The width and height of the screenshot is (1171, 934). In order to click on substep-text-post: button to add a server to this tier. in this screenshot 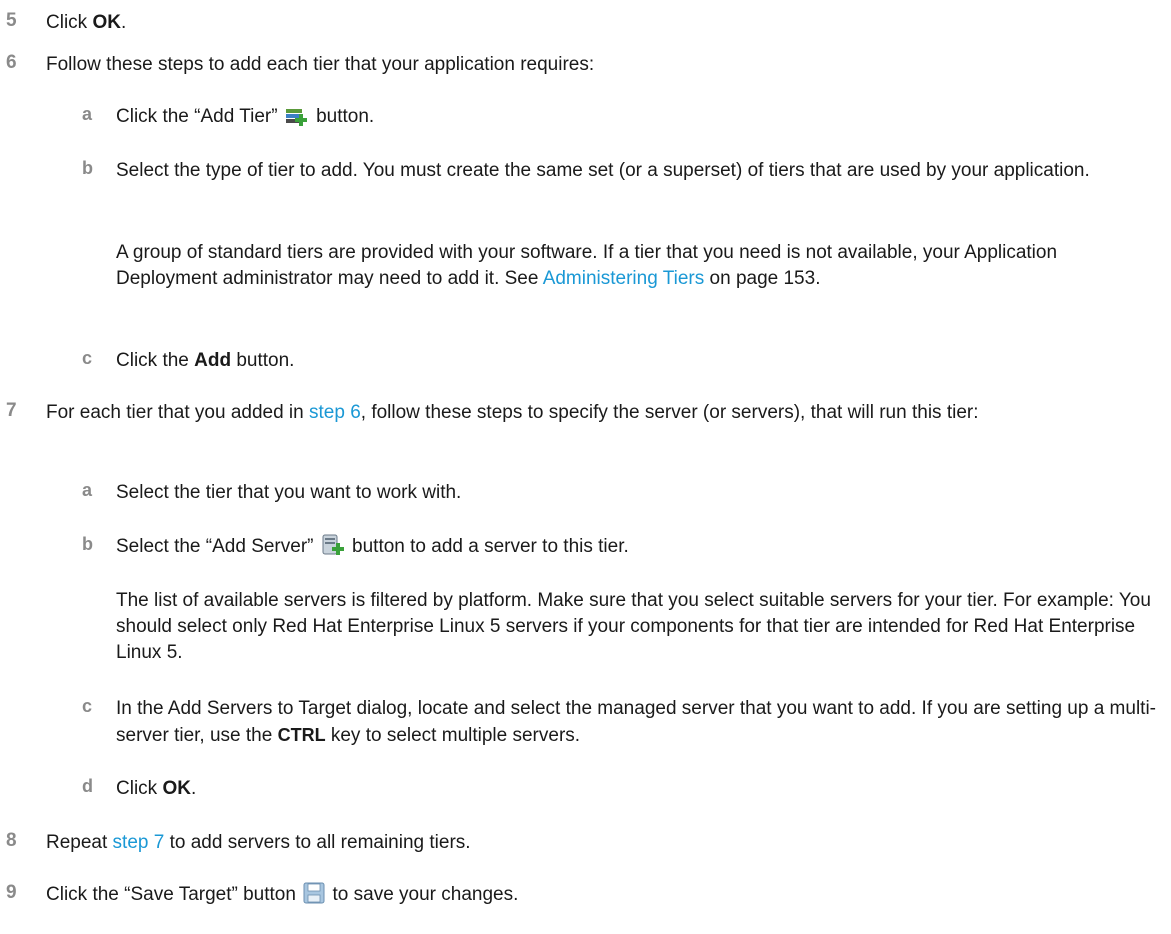, I will do `click(487, 546)`.